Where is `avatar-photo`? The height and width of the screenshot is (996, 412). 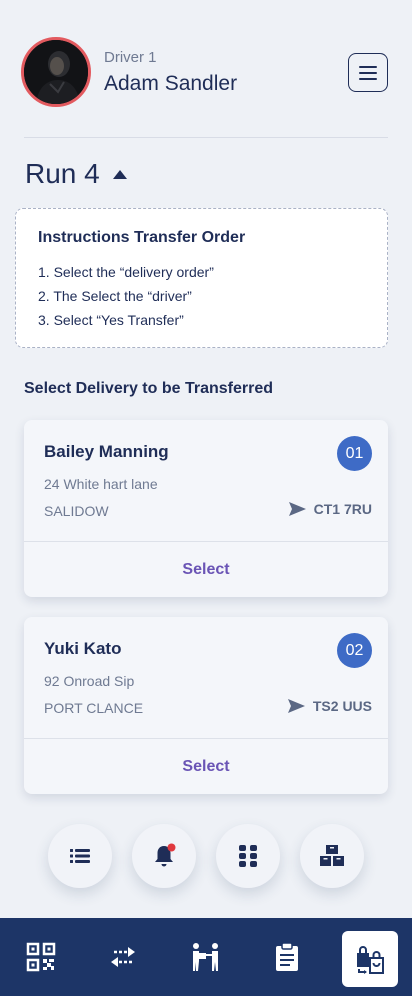
avatar-photo is located at coordinates (56, 72).